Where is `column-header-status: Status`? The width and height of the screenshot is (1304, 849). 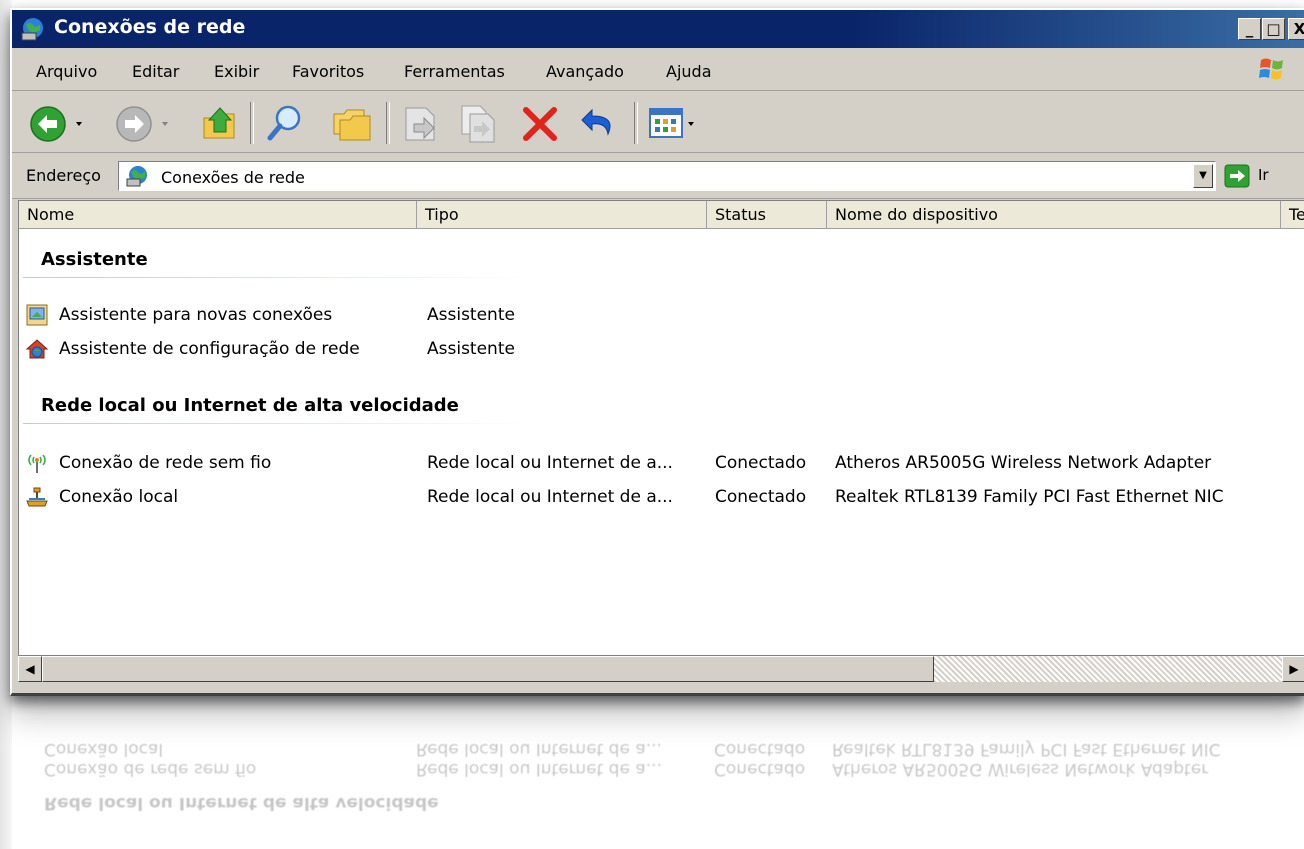
column-header-status: Status is located at coordinates (767, 215).